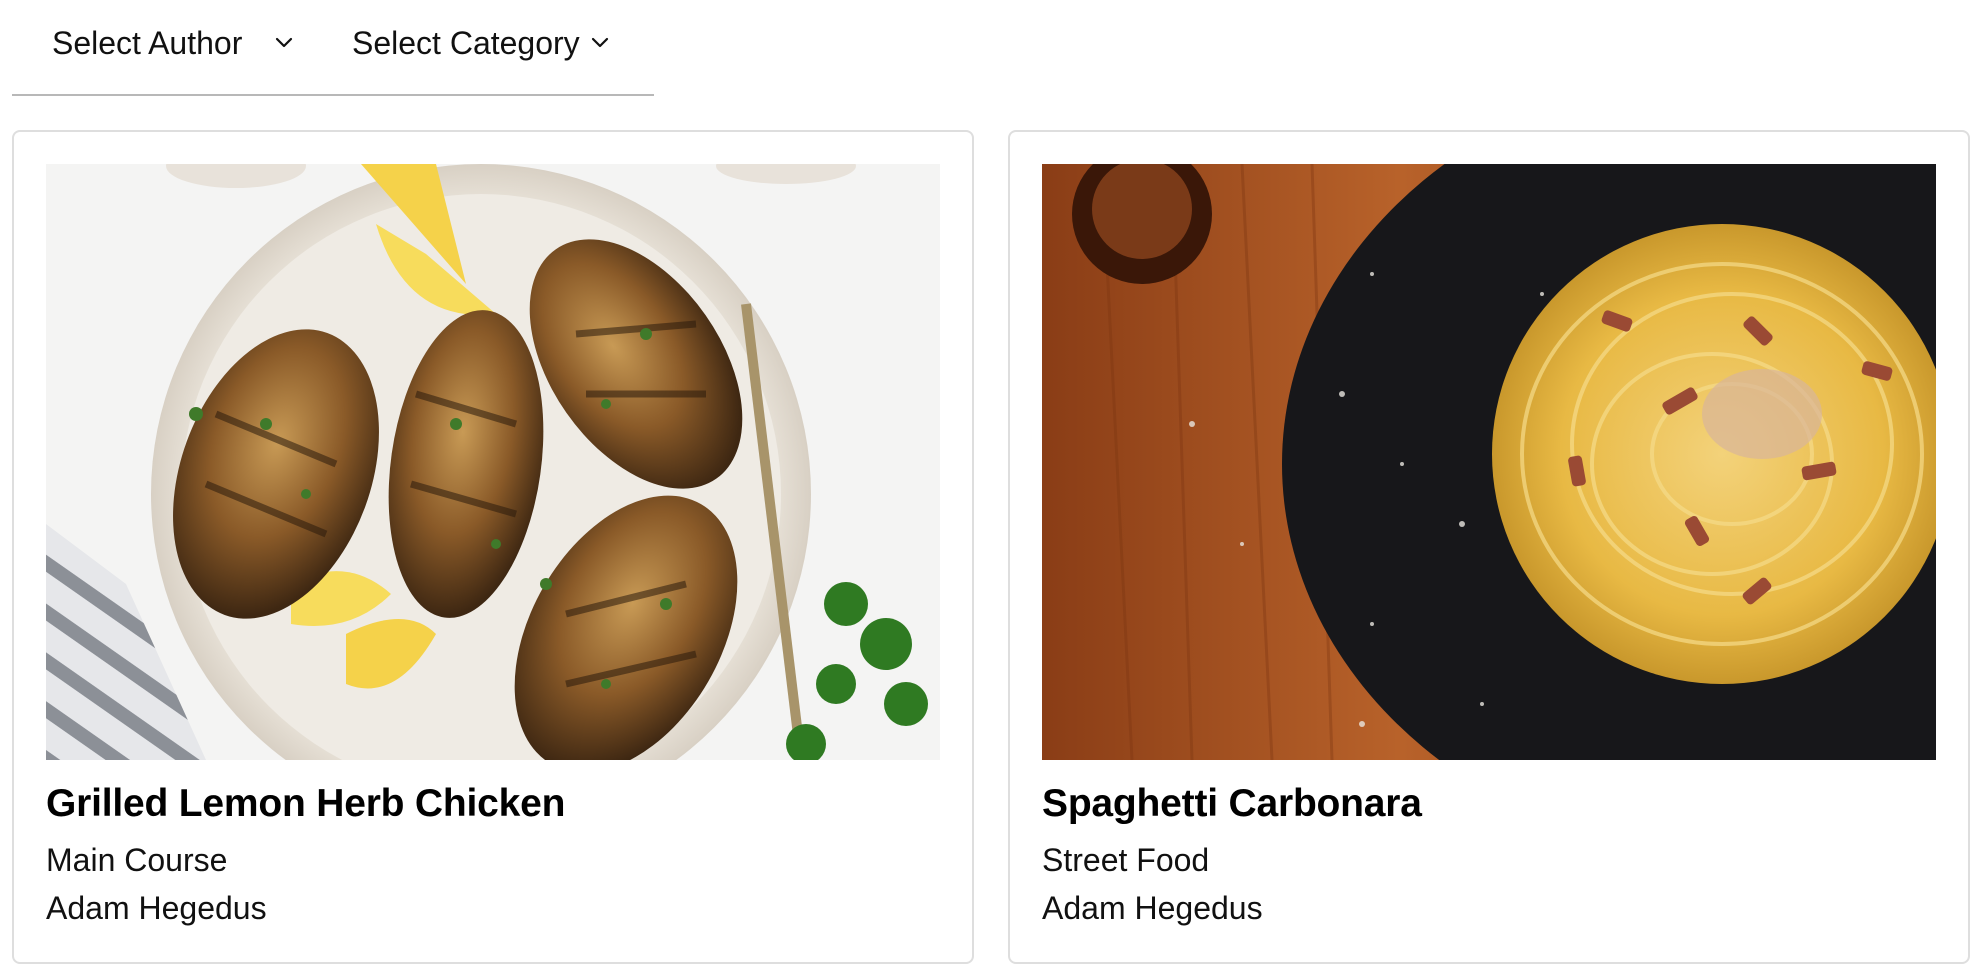  I want to click on filter-bar: Select Author Select Category, so click(333, 48).